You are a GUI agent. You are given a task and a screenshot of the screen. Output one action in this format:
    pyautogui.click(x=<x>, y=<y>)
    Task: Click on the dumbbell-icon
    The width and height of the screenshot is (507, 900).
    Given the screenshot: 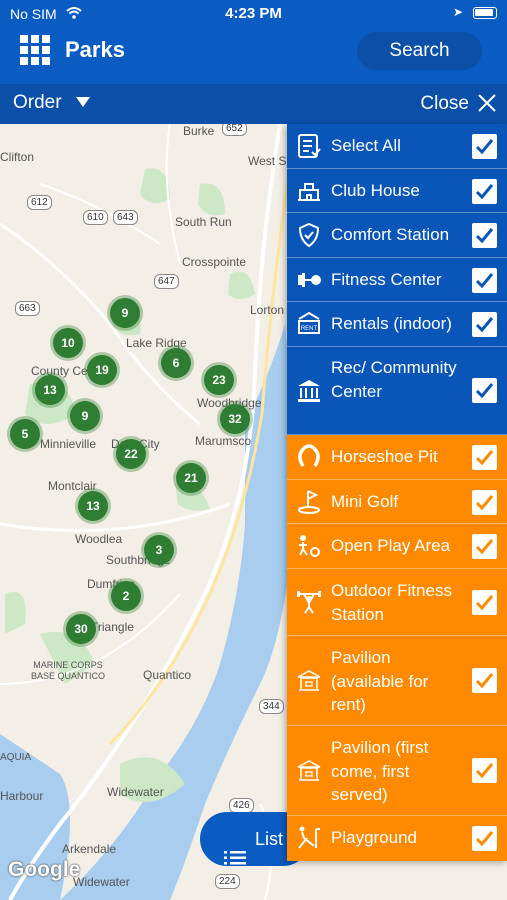 What is the action you would take?
    pyautogui.click(x=309, y=280)
    